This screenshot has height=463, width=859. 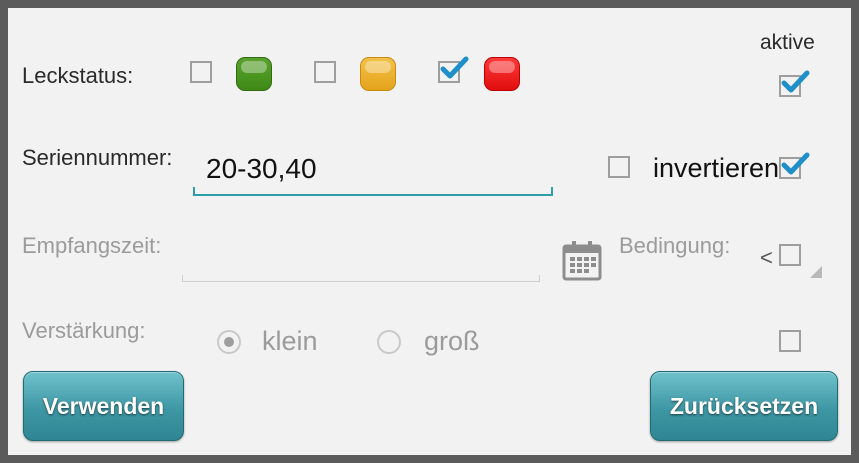 I want to click on leak-status-active-checkbox, so click(x=794, y=83).